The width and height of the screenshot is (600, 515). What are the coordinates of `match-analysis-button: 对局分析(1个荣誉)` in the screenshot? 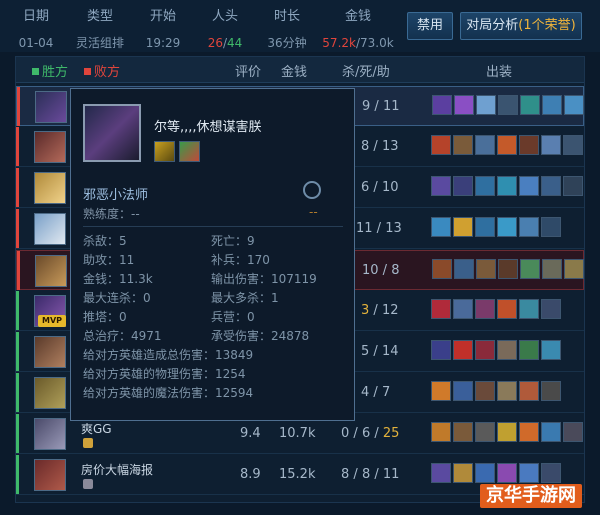 It's located at (521, 26).